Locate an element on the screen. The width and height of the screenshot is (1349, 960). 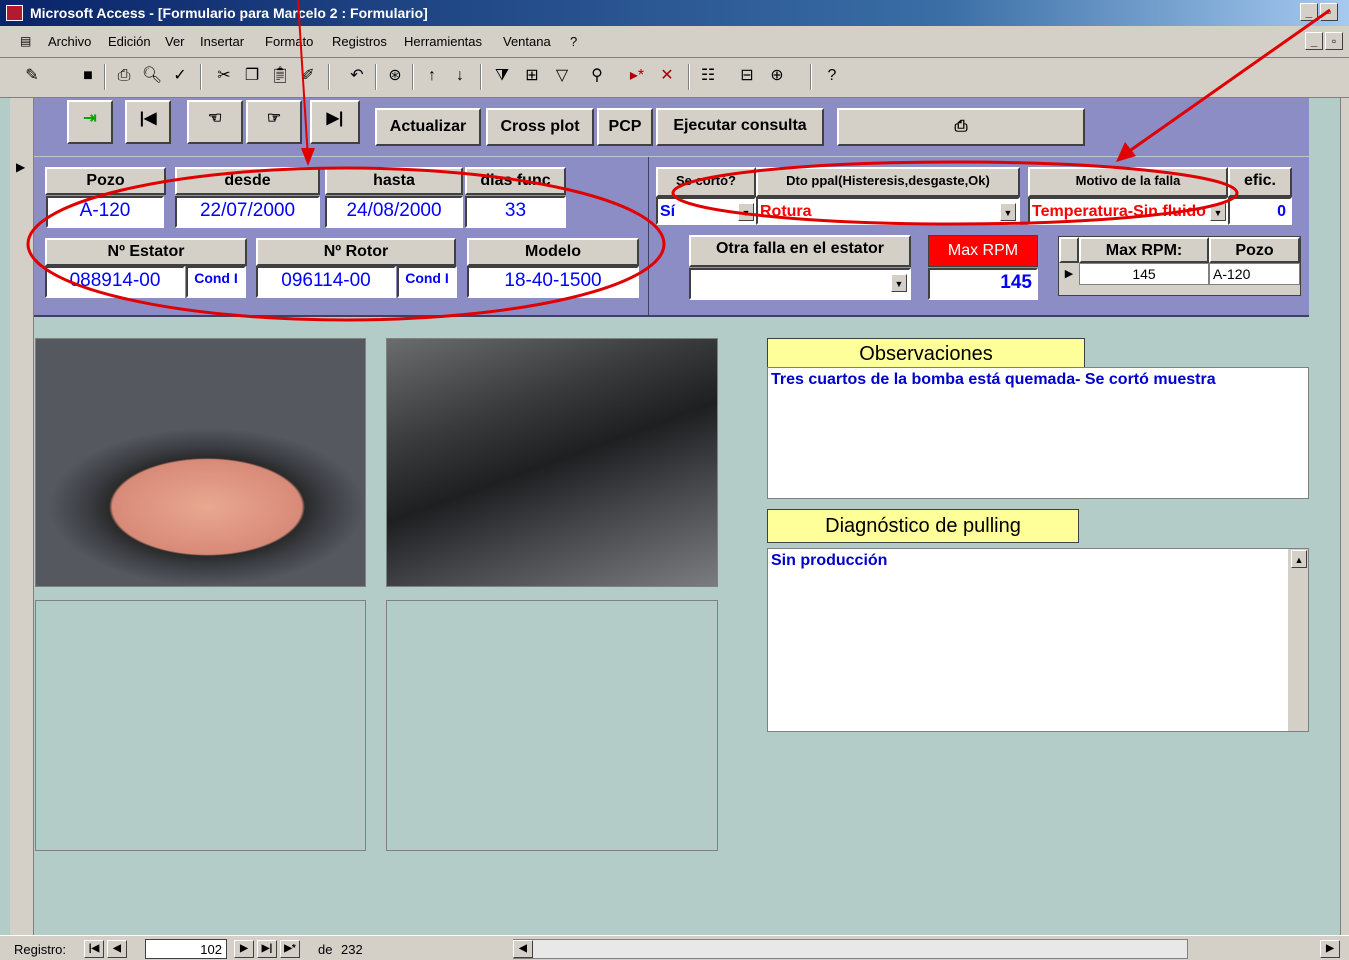
diagnostico-field: Sin producción ▲ is located at coordinates (1038, 640).